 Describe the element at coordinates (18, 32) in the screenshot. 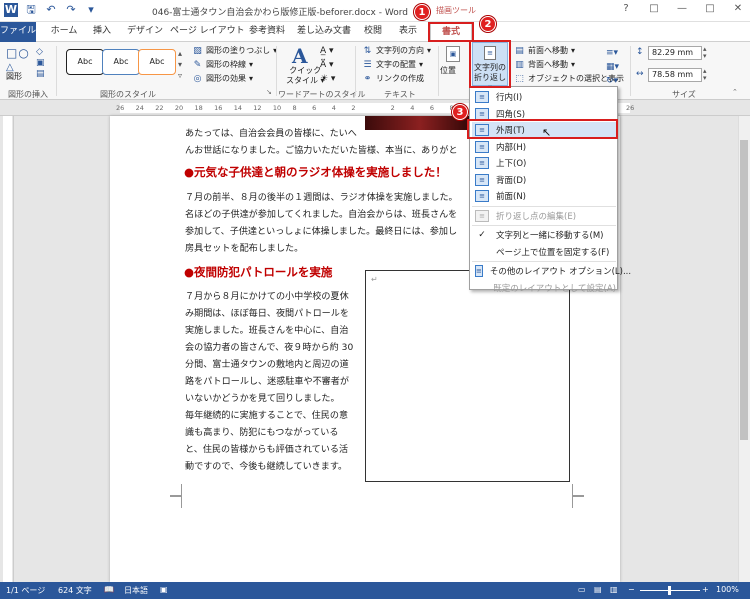

I see `tab-file: ファイル` at that location.